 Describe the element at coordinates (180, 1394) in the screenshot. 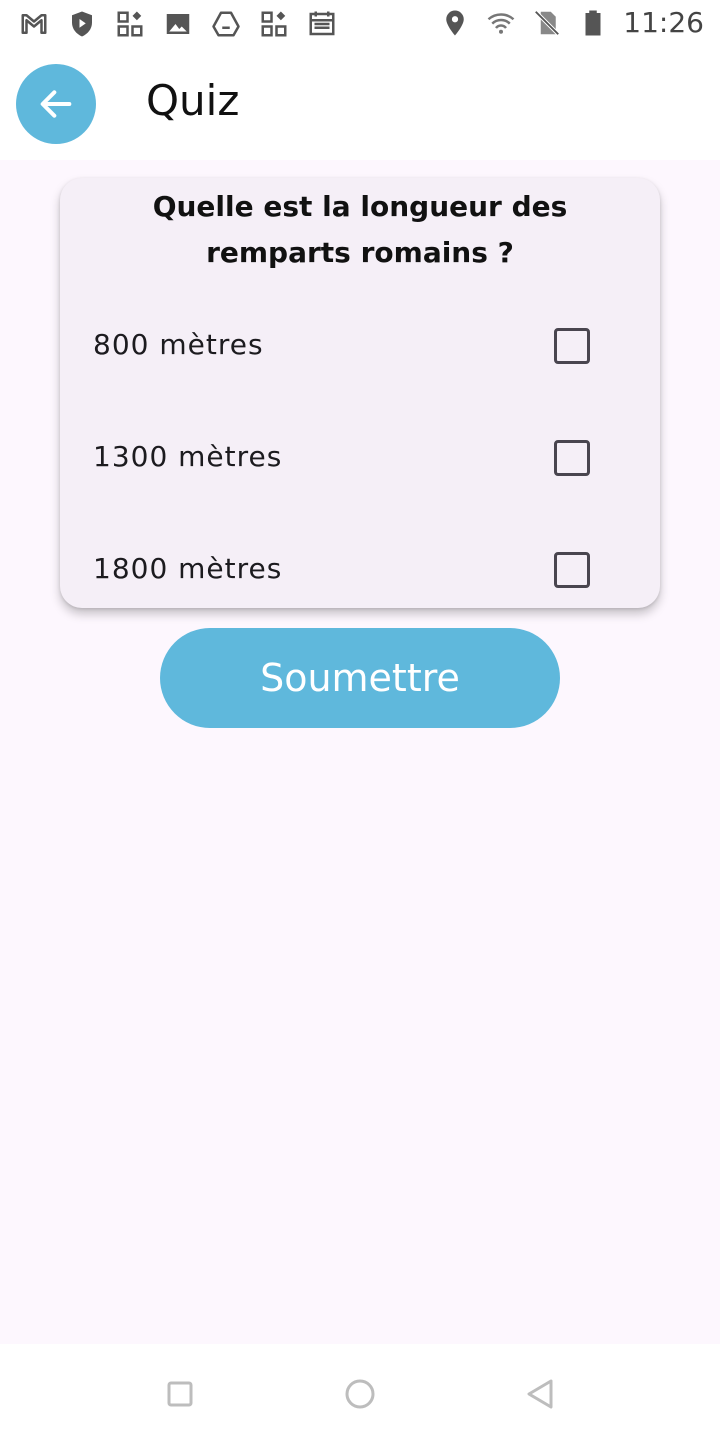

I see `recents-square-icon` at that location.